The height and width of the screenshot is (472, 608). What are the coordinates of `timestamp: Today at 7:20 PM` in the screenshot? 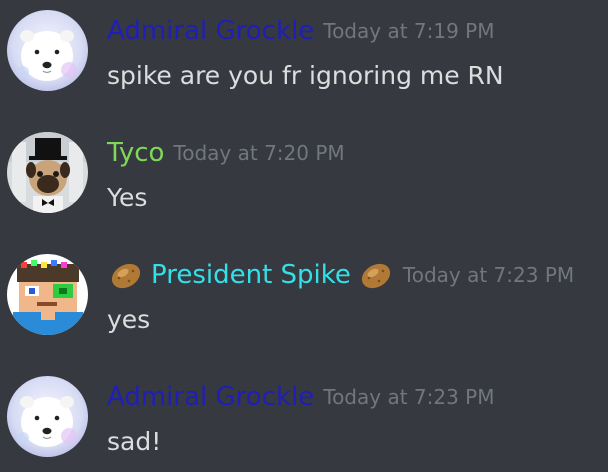 It's located at (259, 153).